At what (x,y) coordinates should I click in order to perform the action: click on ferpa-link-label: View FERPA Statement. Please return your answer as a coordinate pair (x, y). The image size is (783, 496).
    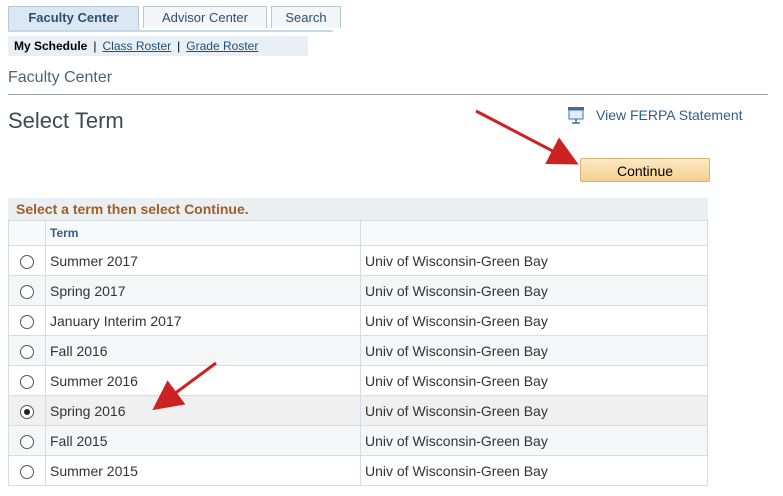
    Looking at the image, I should click on (669, 115).